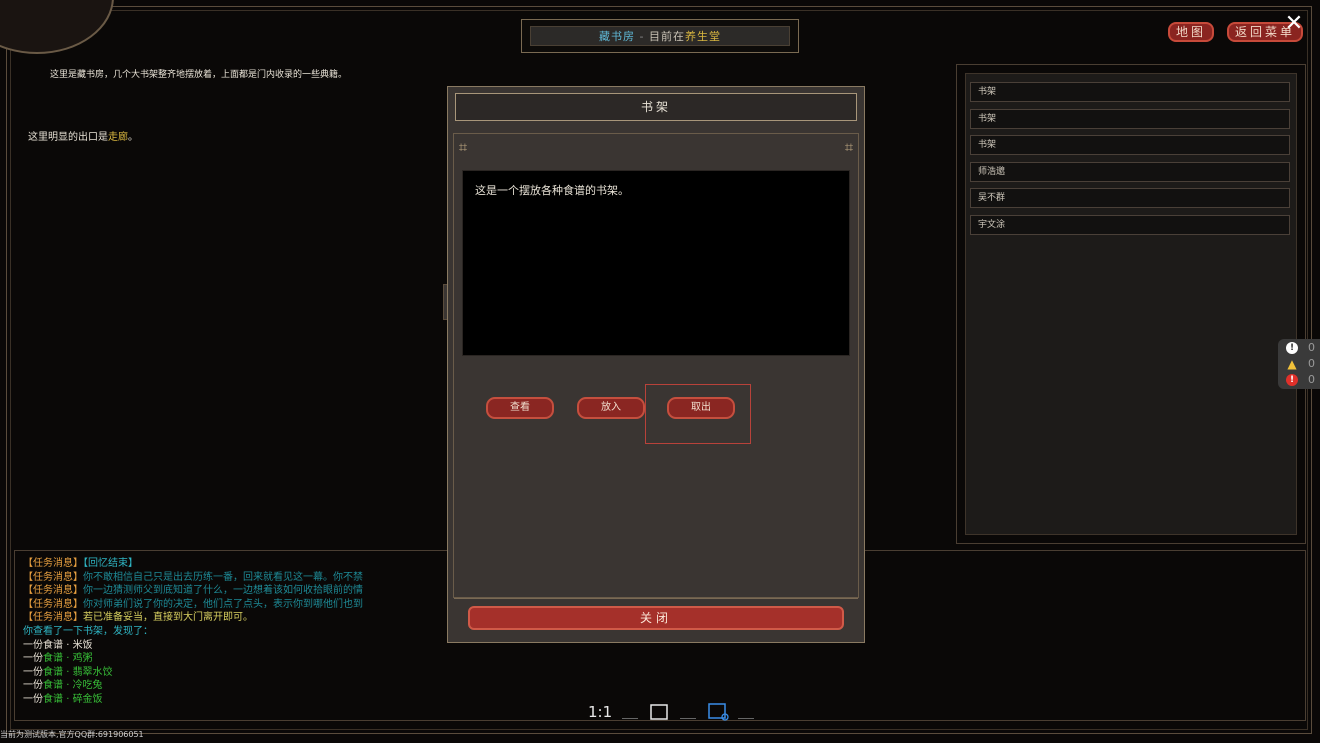 The image size is (1320, 743). What do you see at coordinates (138, 618) in the screenshot?
I see `log-line: 【任务消息】若已准备妥当，直接到大门离开即可。` at bounding box center [138, 618].